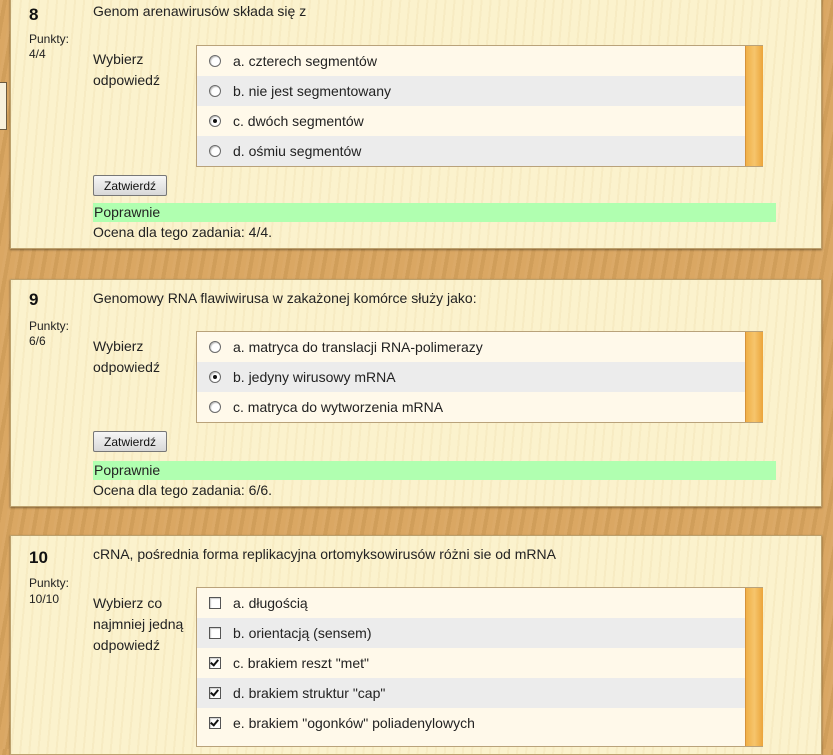 This screenshot has height=755, width=833. I want to click on answer-label: b. jedyny wirusowy mRNA, so click(314, 377).